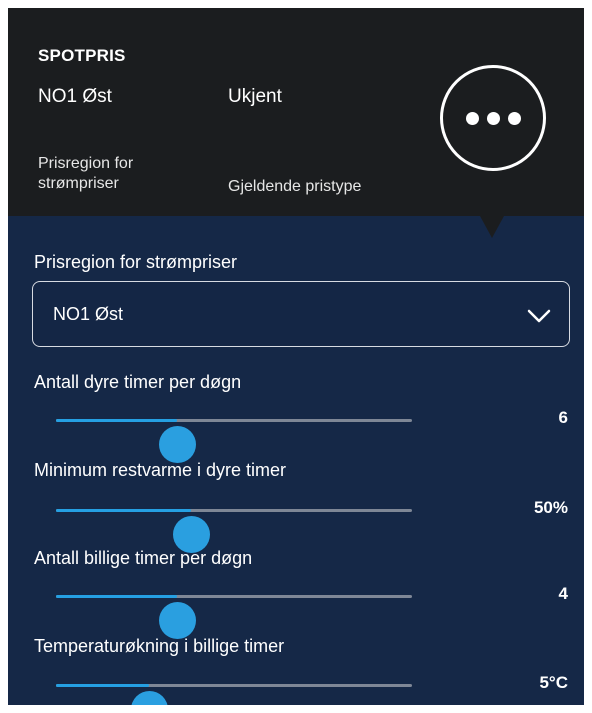  What do you see at coordinates (75, 96) in the screenshot?
I see `current-region-value: NO1 Øst` at bounding box center [75, 96].